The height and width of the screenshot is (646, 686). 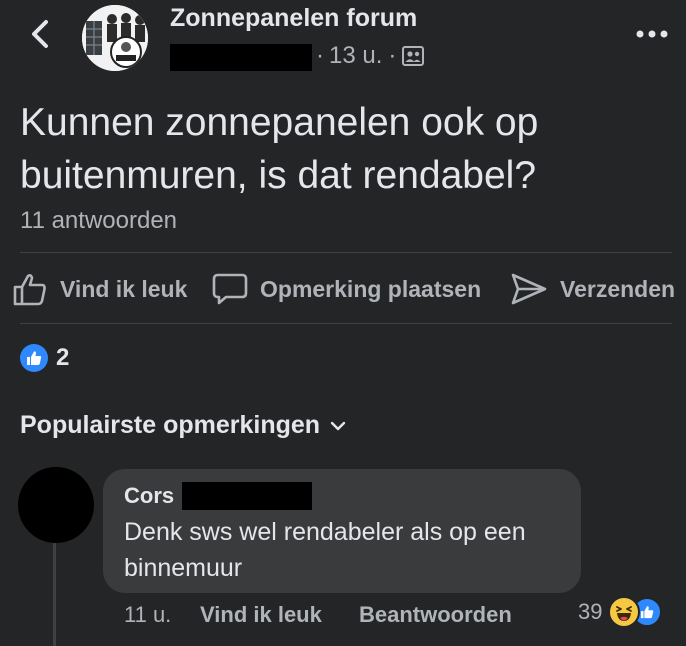 What do you see at coordinates (293, 18) in the screenshot?
I see `group-name: Zonnepanelen forum` at bounding box center [293, 18].